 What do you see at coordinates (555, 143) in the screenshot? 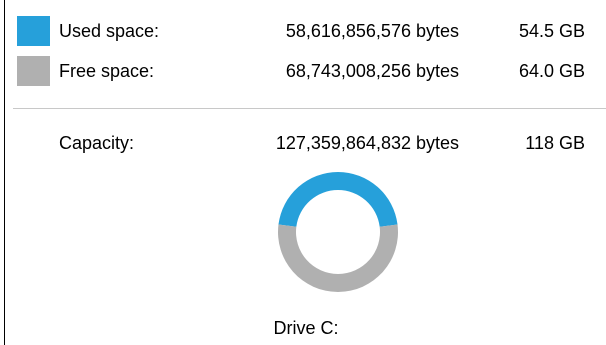
I see `capacity-size: 118 GB` at bounding box center [555, 143].